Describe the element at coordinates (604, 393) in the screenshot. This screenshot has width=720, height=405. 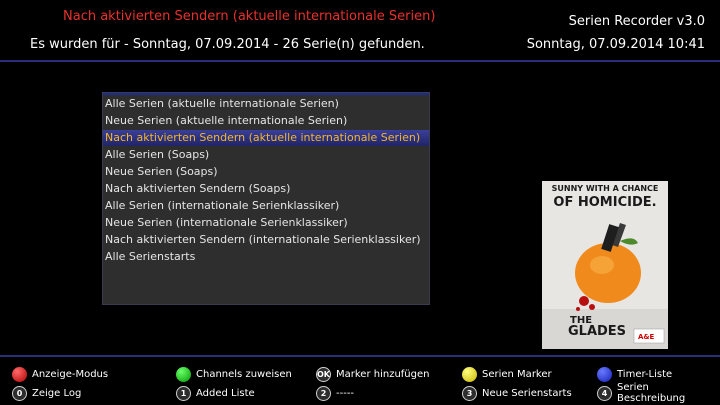
I see `key-4-icon: 4` at that location.